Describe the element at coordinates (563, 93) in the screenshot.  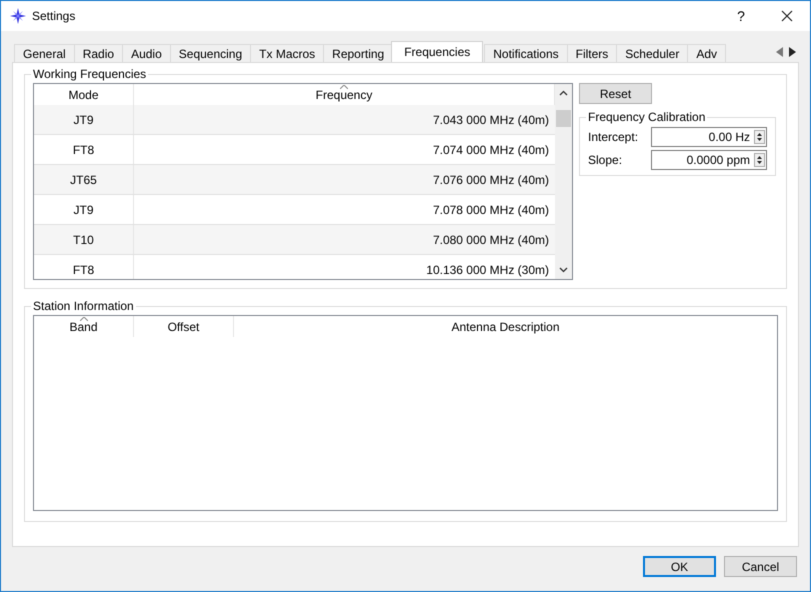
I see `scroll-up-icon` at that location.